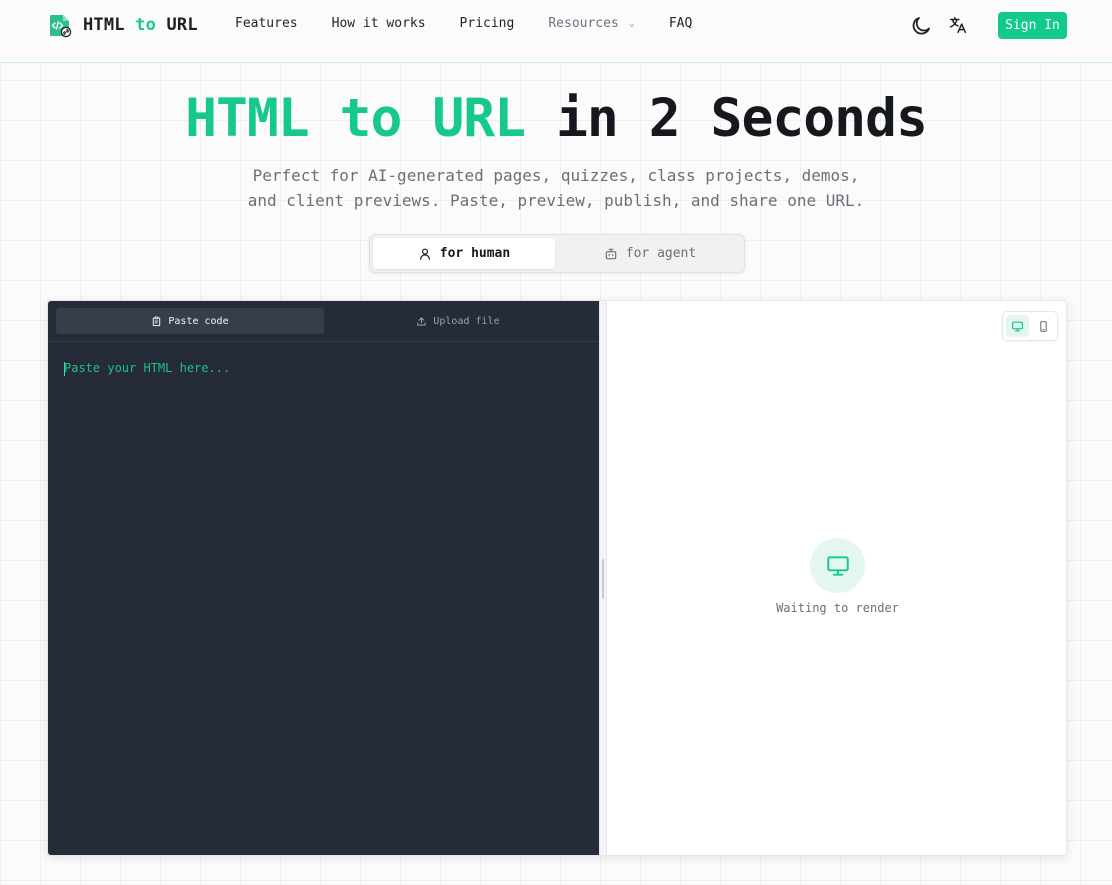 Image resolution: width=1112 pixels, height=885 pixels. I want to click on audience-mode-toggle: for human for agent, so click(557, 253).